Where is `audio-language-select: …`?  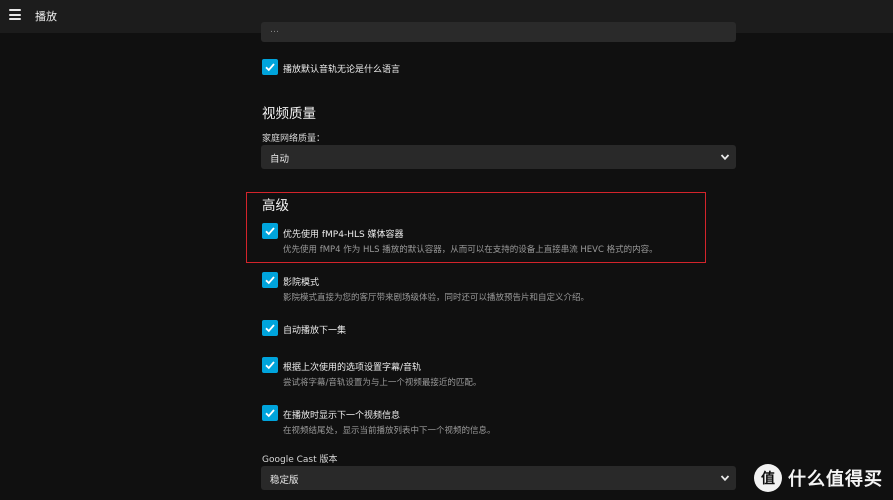
audio-language-select: … is located at coordinates (498, 32).